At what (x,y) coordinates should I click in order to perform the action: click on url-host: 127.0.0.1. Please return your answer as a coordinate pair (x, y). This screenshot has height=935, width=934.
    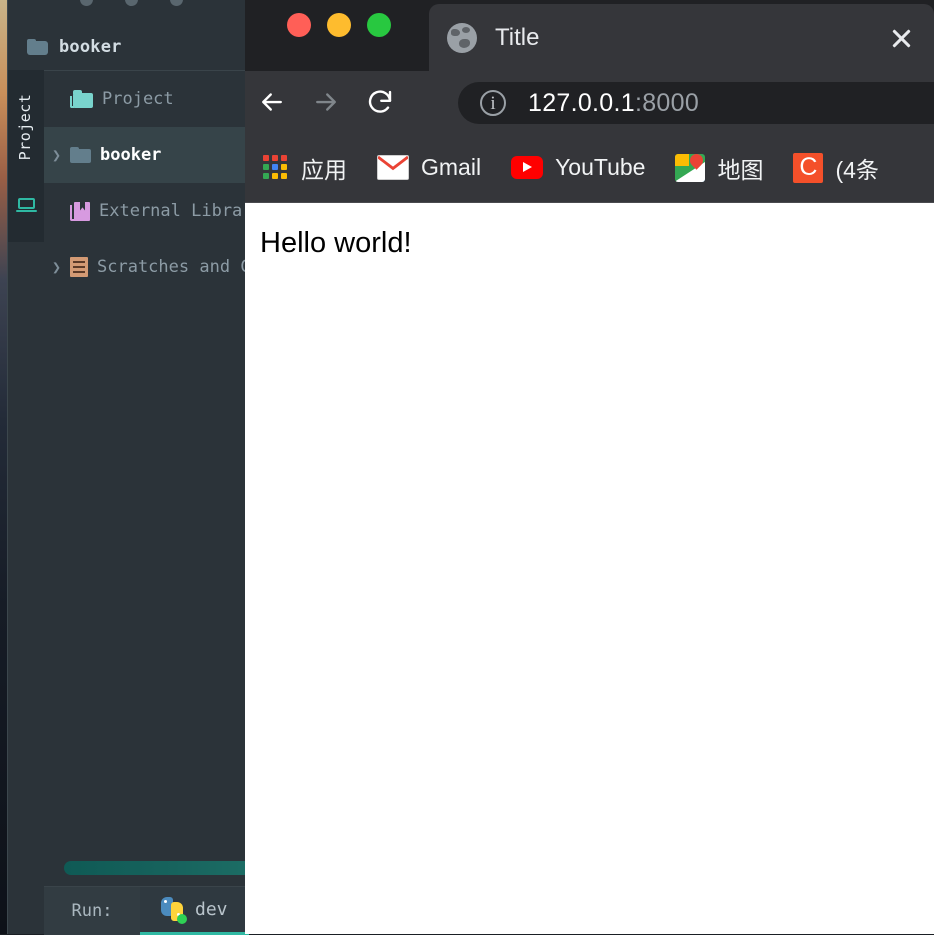
    Looking at the image, I should click on (581, 103).